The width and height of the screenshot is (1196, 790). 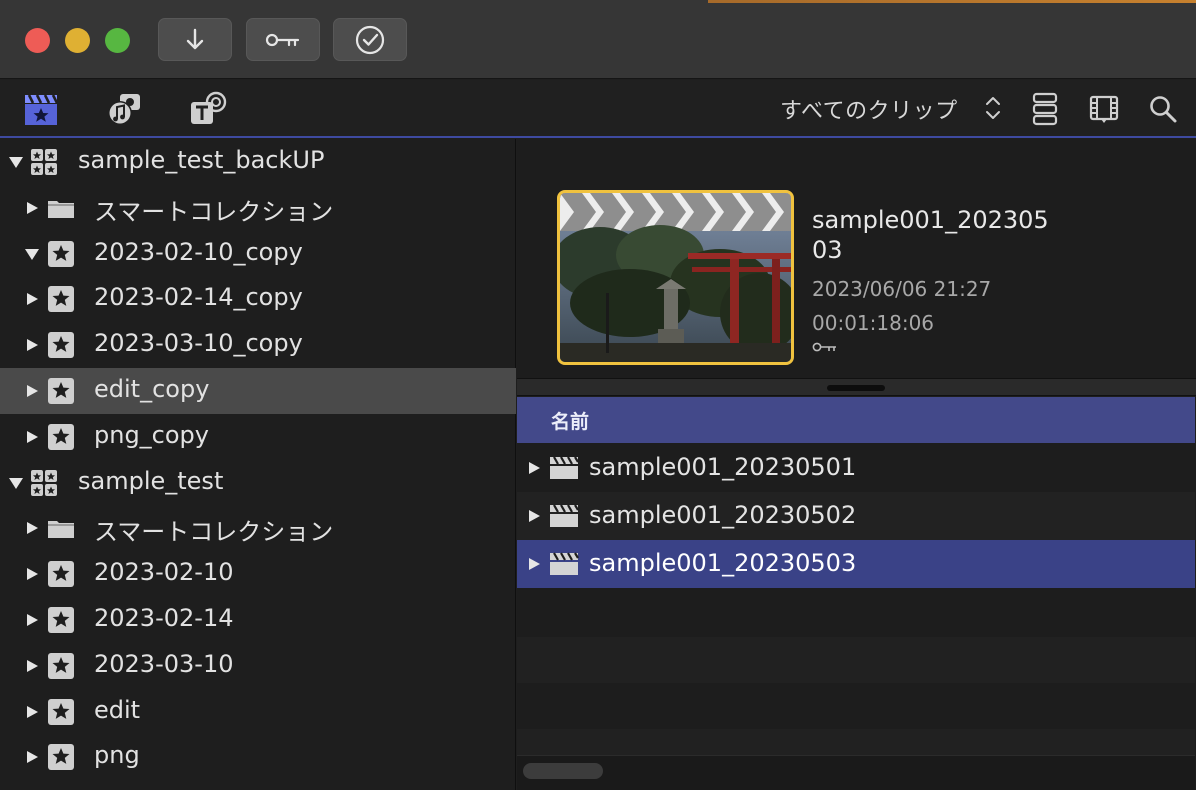 I want to click on filmstrip-view-button, so click(x=1104, y=109).